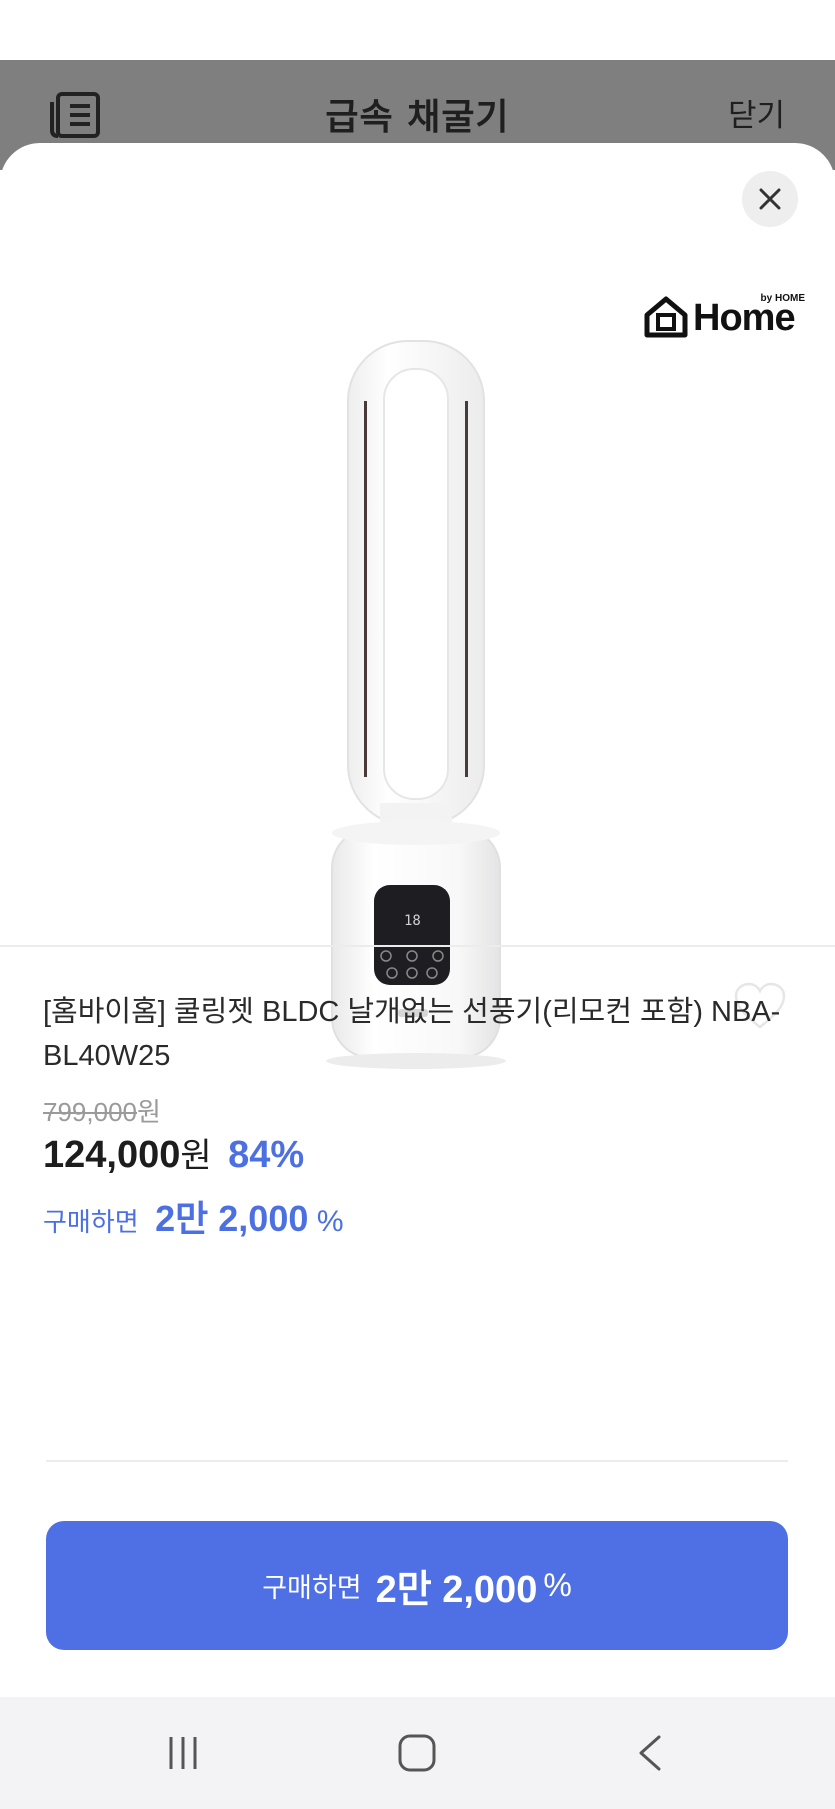 Image resolution: width=835 pixels, height=1809 pixels. I want to click on reward-label: 구매하면, so click(91, 1222).